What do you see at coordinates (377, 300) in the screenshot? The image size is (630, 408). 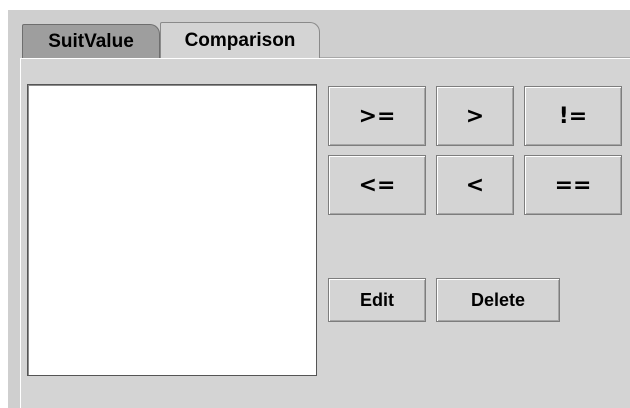 I see `edit-button: Edit` at bounding box center [377, 300].